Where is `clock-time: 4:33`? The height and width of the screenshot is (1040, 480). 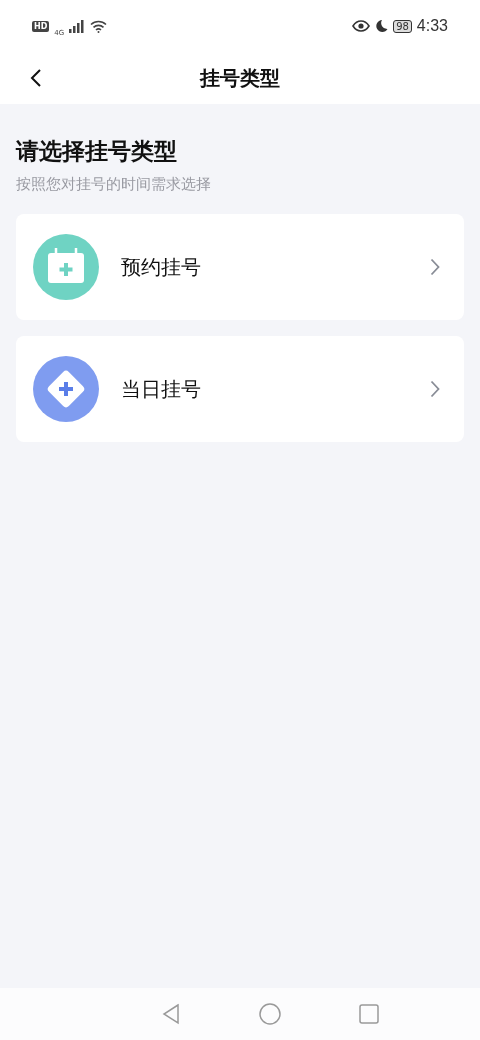
clock-time: 4:33 is located at coordinates (432, 26).